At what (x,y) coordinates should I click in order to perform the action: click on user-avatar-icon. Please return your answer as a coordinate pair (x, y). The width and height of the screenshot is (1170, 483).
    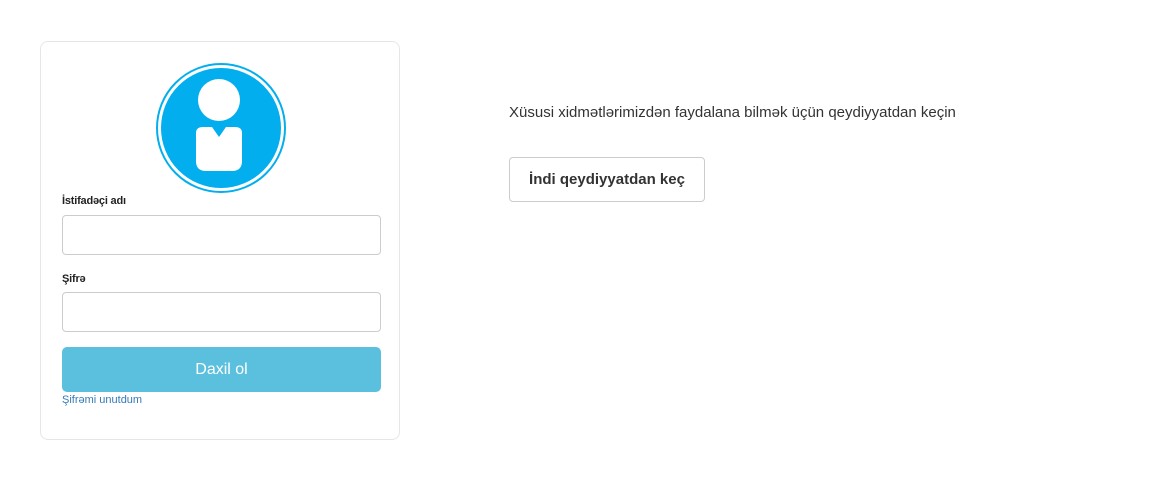
    Looking at the image, I should click on (221, 128).